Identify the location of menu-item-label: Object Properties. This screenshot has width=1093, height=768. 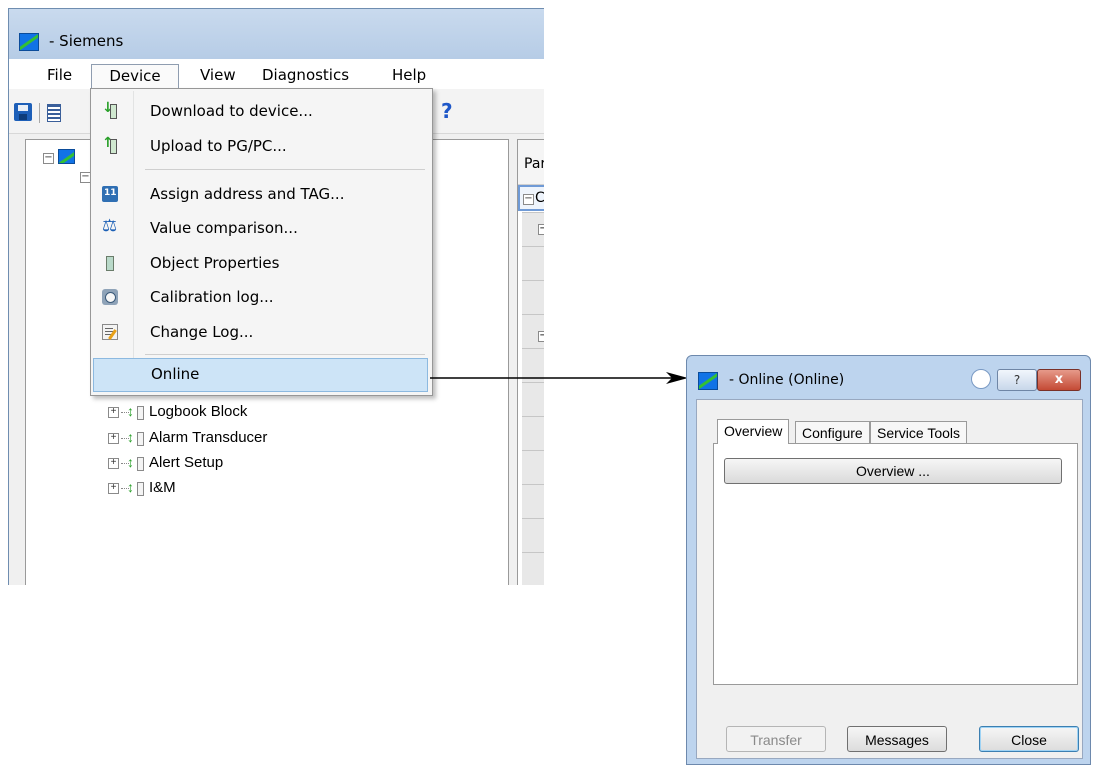
(215, 263).